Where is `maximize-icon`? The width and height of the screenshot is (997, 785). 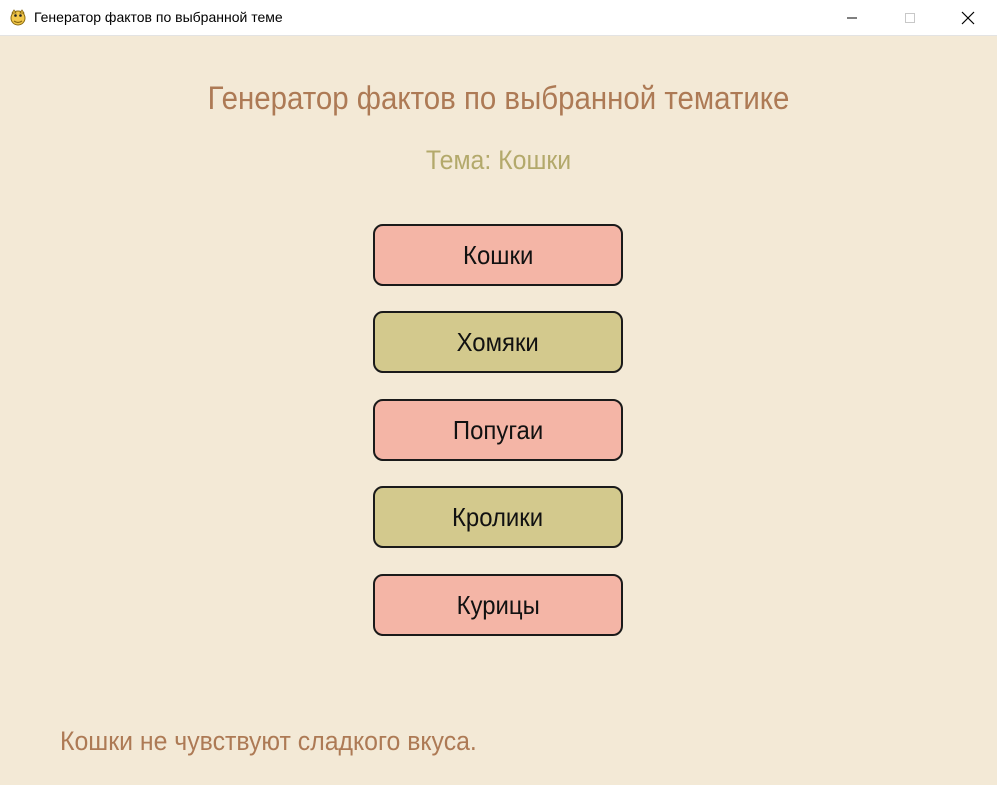 maximize-icon is located at coordinates (910, 17).